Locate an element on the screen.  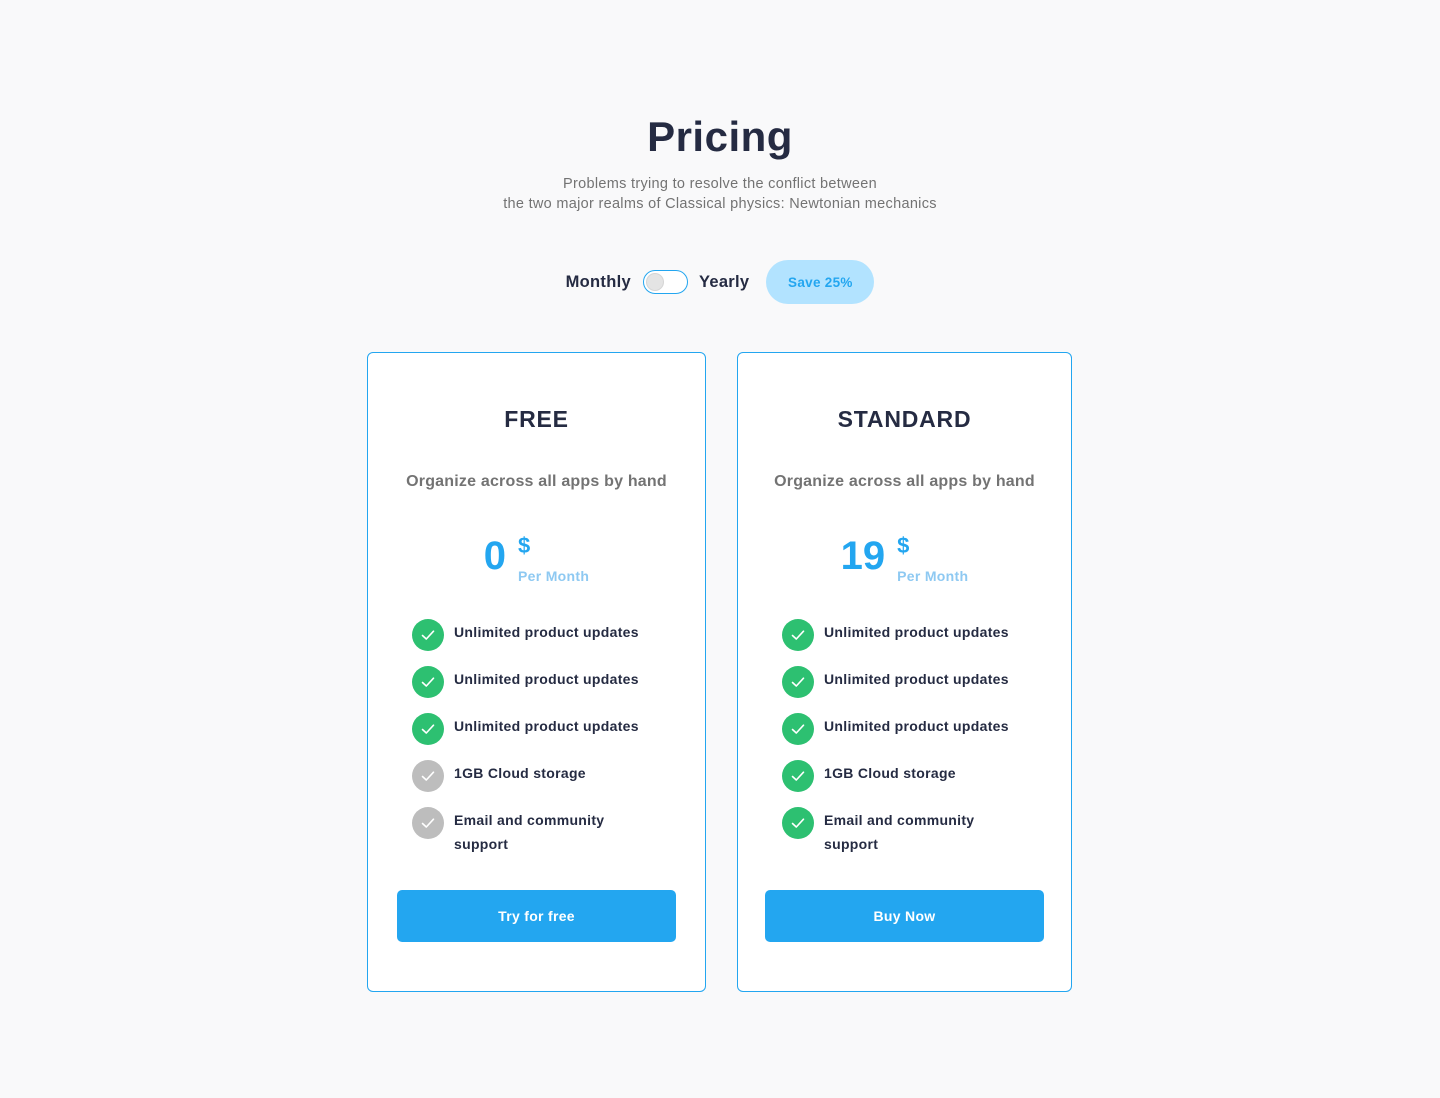
page-title: Pricing is located at coordinates (720, 136).